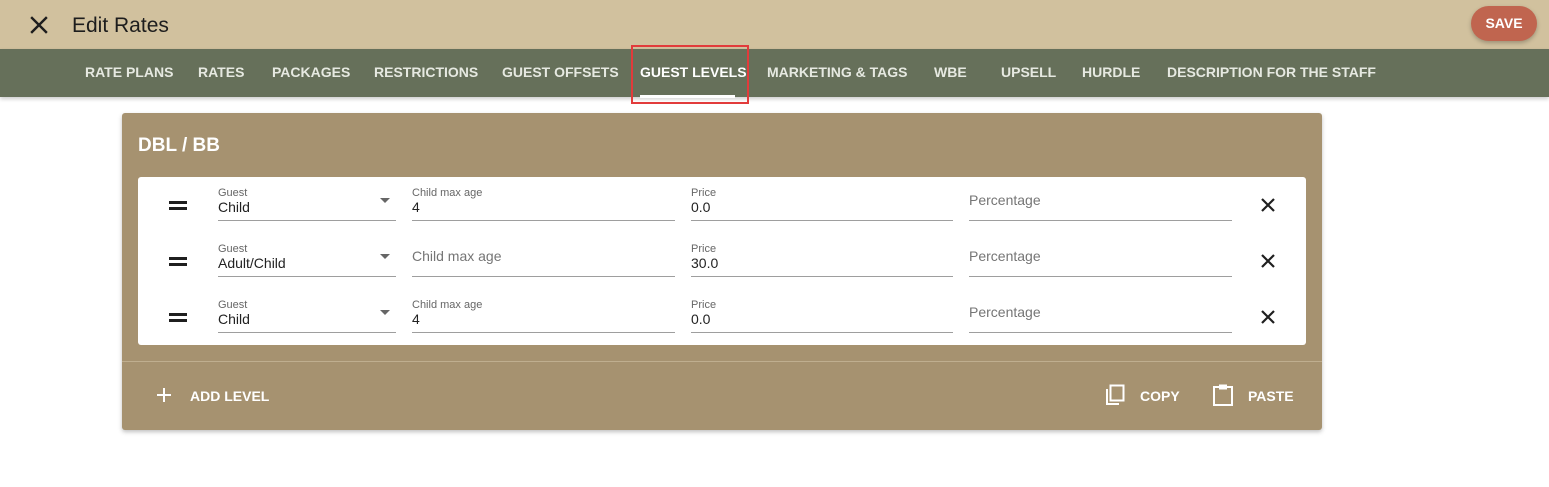 The width and height of the screenshot is (1549, 487). Describe the element at coordinates (129, 73) in the screenshot. I see `tab-rate-plans: RATE PLANS` at that location.